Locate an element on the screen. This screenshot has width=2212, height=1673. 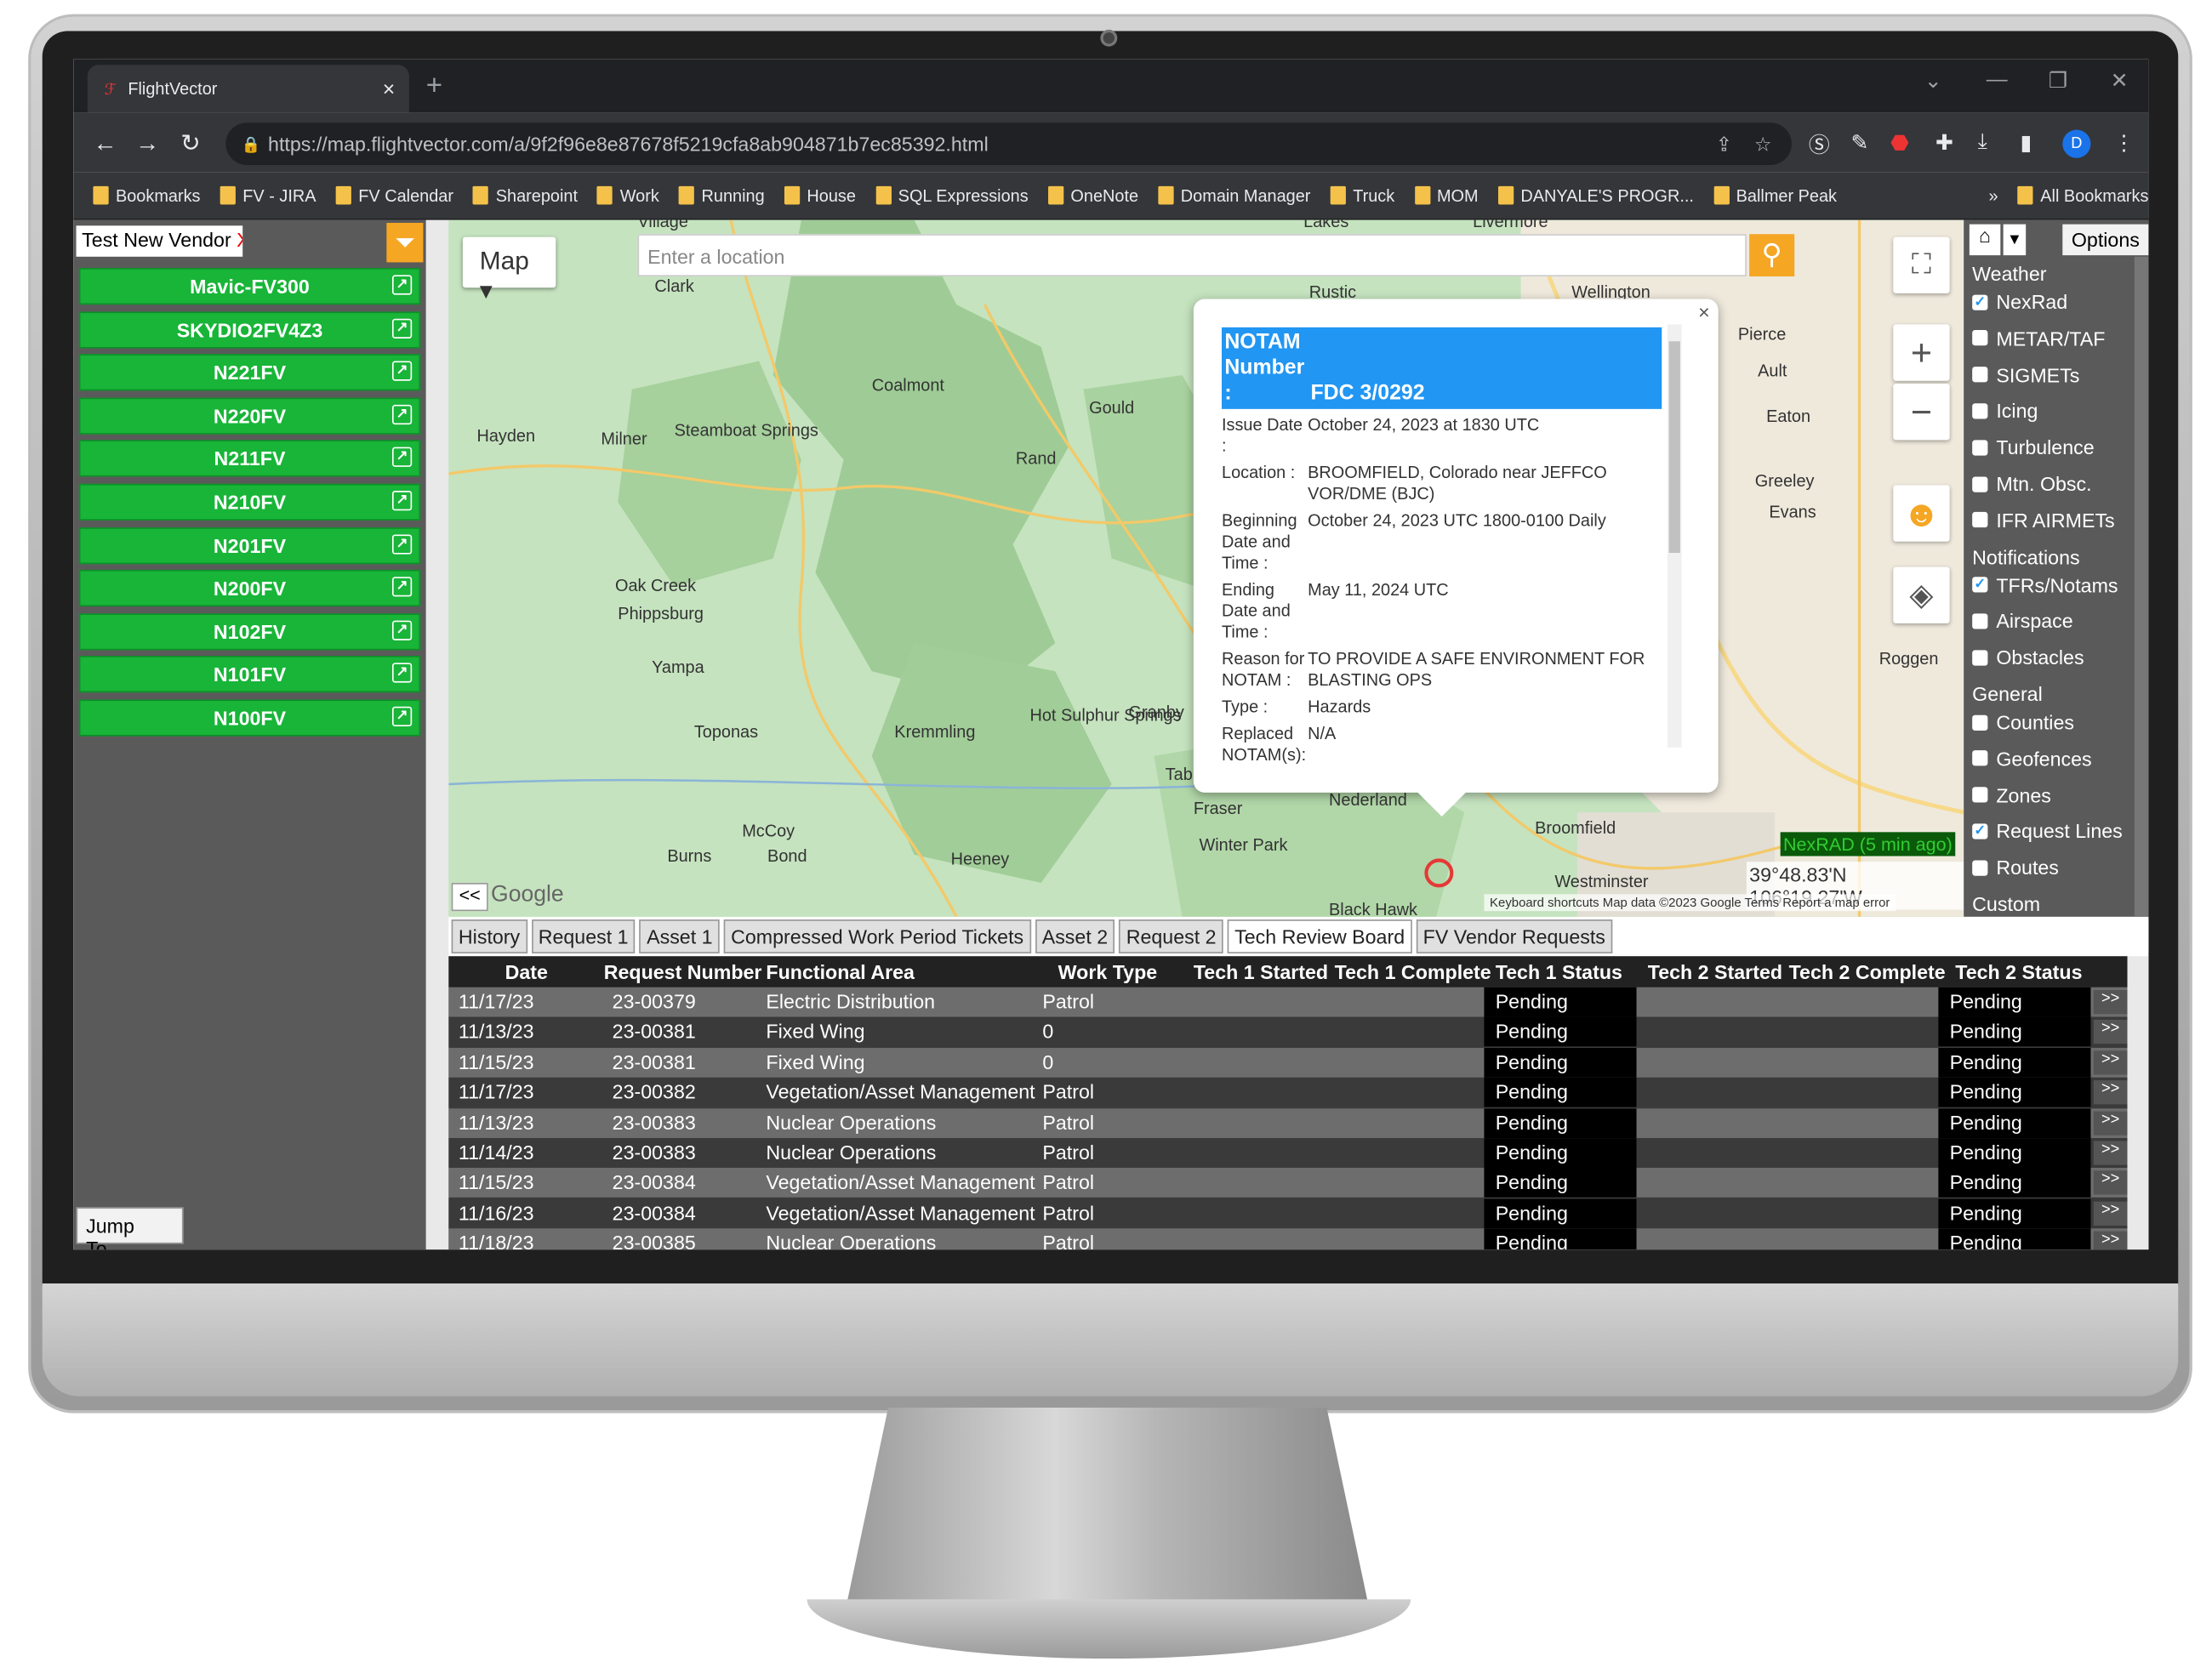
bookmark-item: Domain Manager is located at coordinates (1234, 195).